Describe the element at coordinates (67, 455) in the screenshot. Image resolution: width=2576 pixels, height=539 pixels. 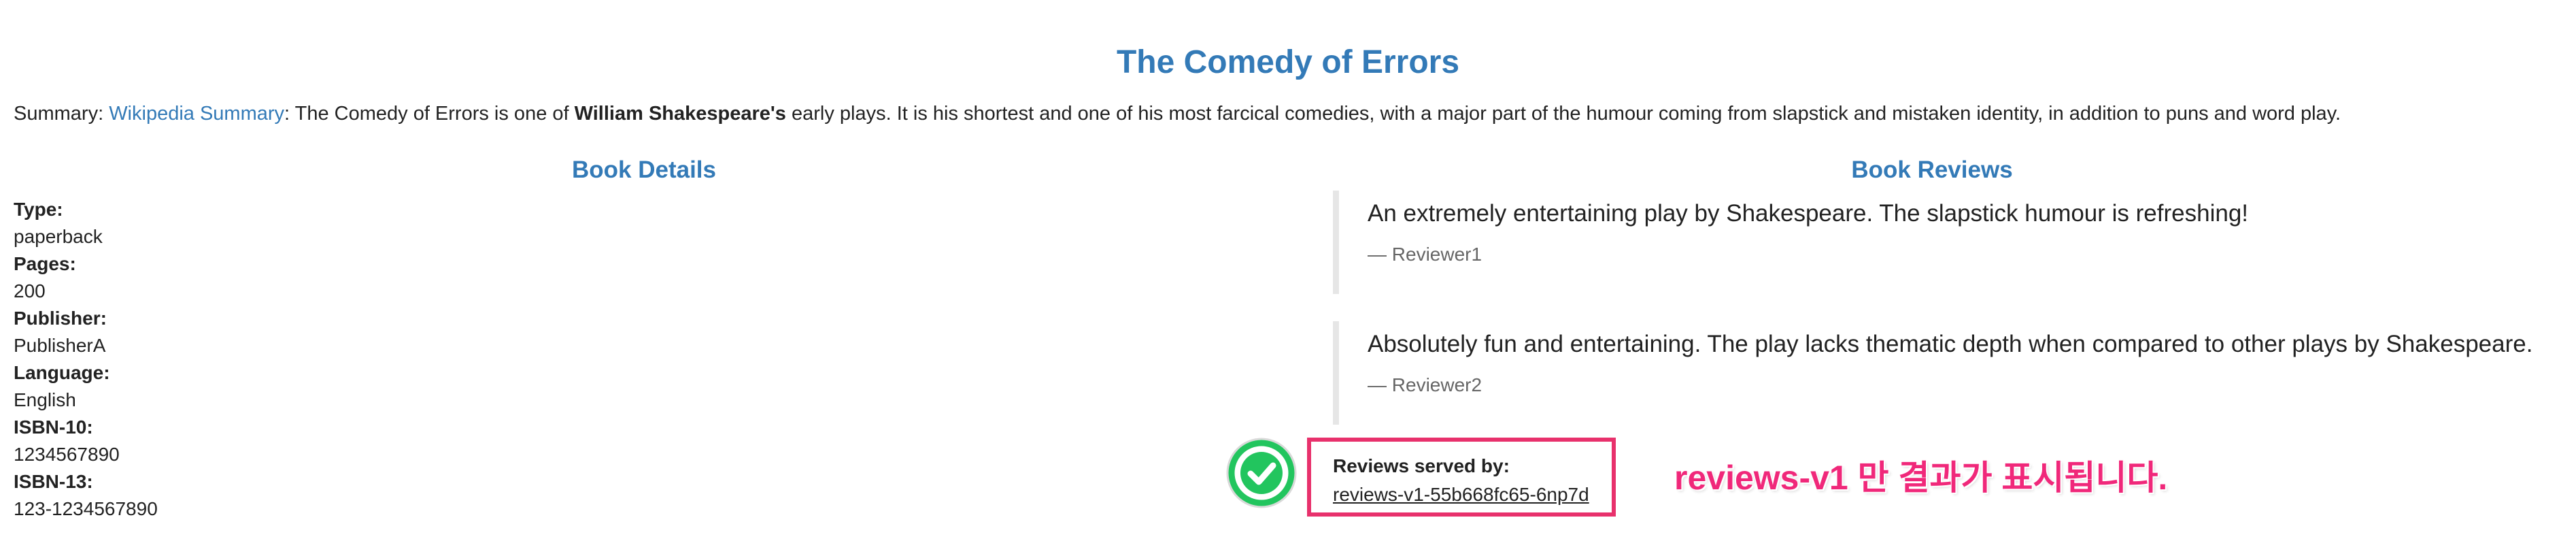
I see `detail-value-isbn10: 1234567890` at that location.